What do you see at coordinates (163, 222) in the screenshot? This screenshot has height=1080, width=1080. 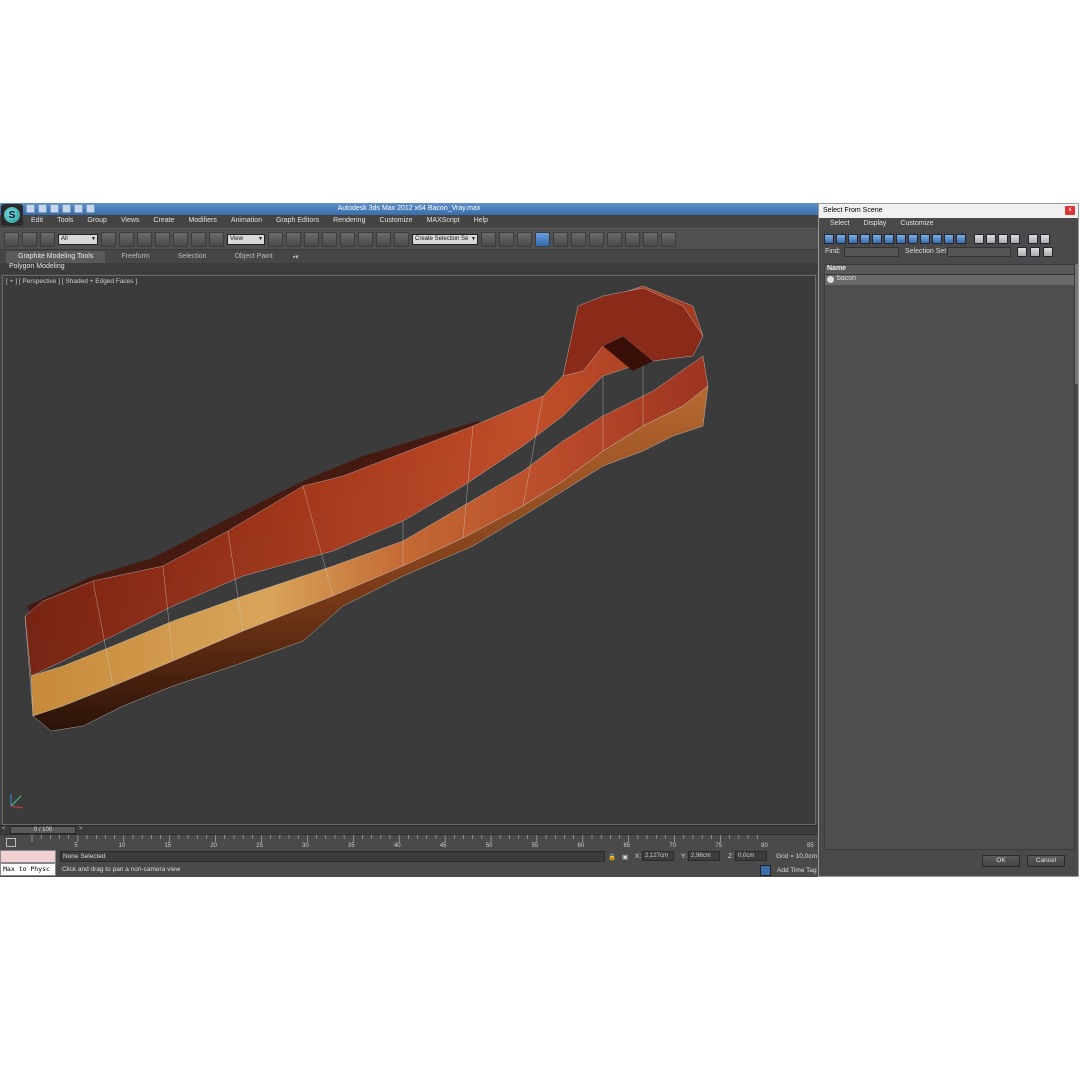 I see `menu-create: Create` at bounding box center [163, 222].